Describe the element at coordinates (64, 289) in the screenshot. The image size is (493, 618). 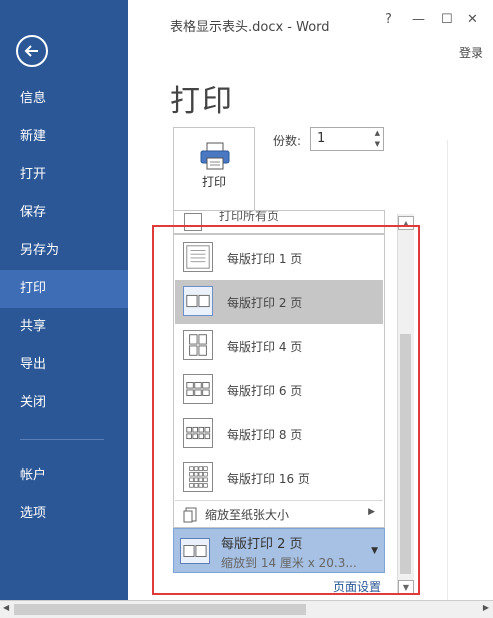
I see `nav-print: 打印` at that location.